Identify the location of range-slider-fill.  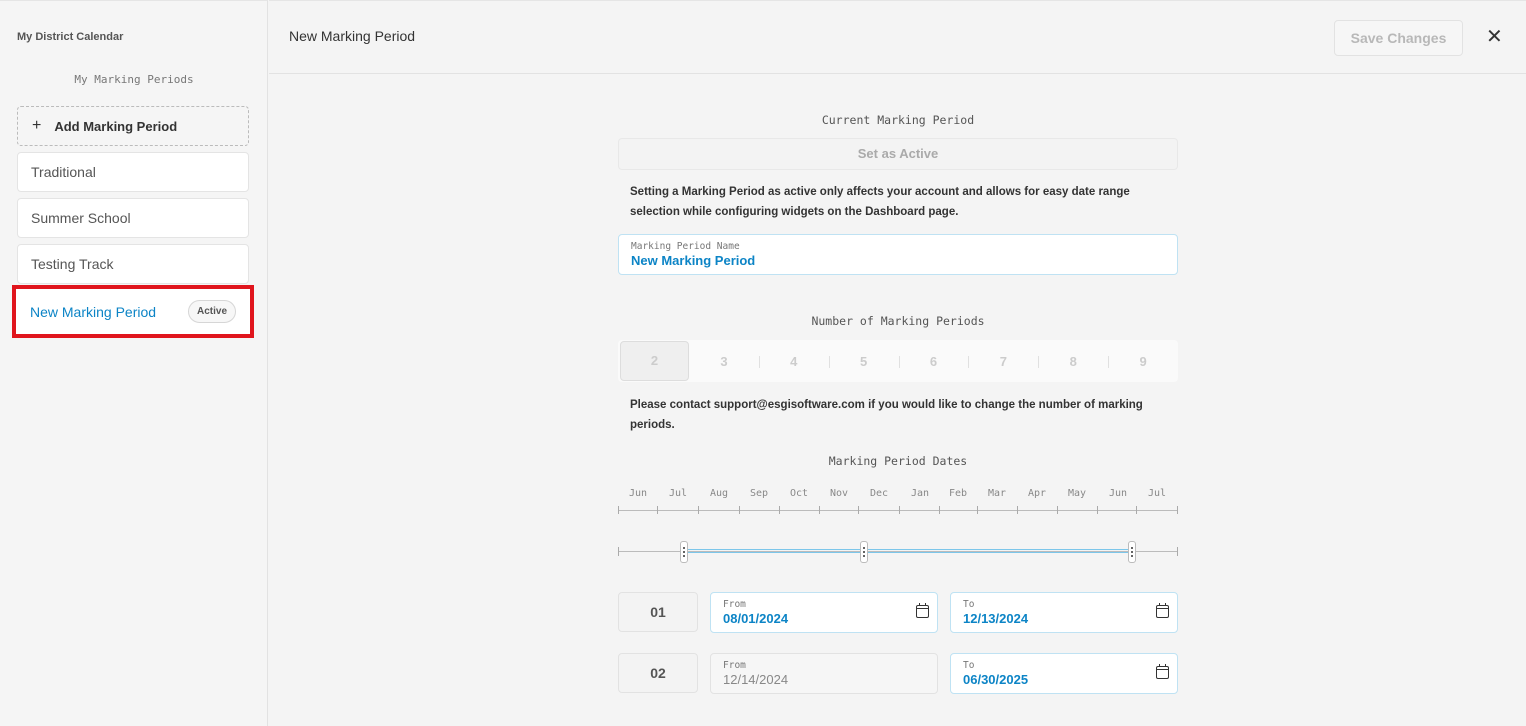
(910, 551).